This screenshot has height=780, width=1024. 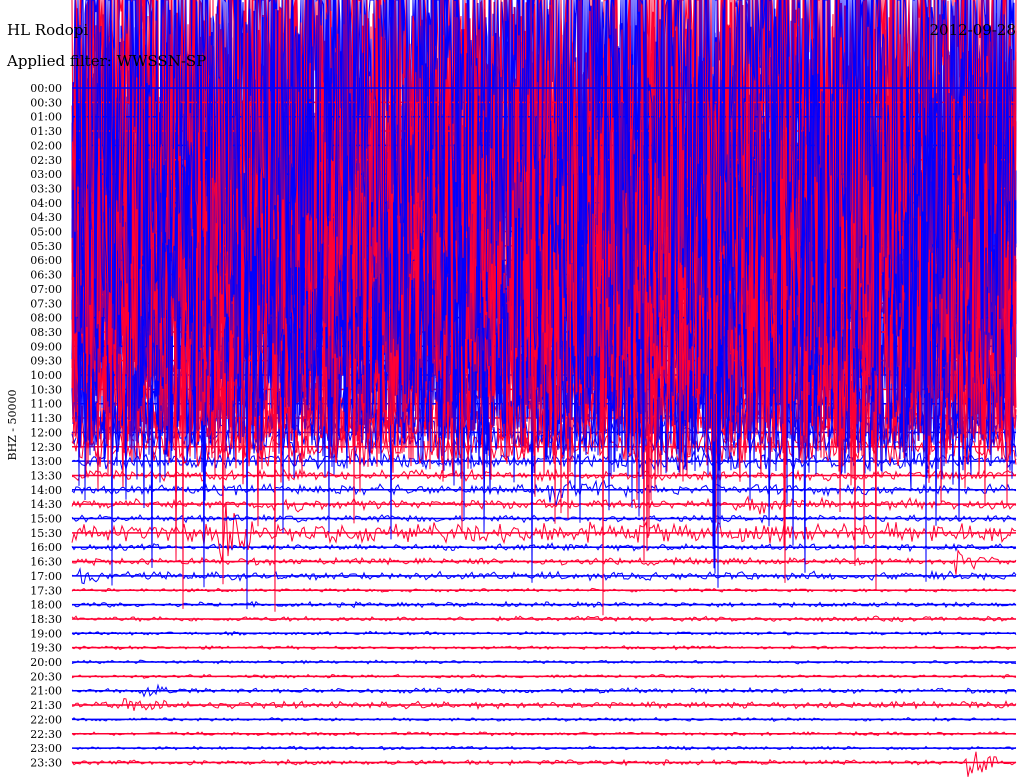 I want to click on row-label-2000: 20:00, so click(x=46, y=662).